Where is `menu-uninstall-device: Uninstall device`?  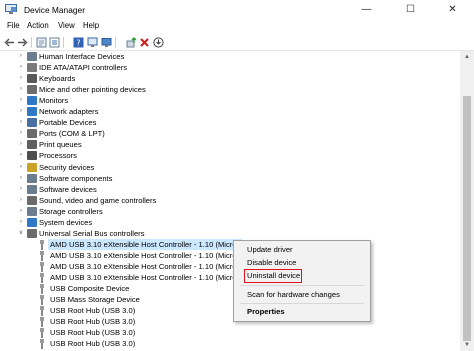
menu-uninstall-device: Uninstall device is located at coordinates (273, 276).